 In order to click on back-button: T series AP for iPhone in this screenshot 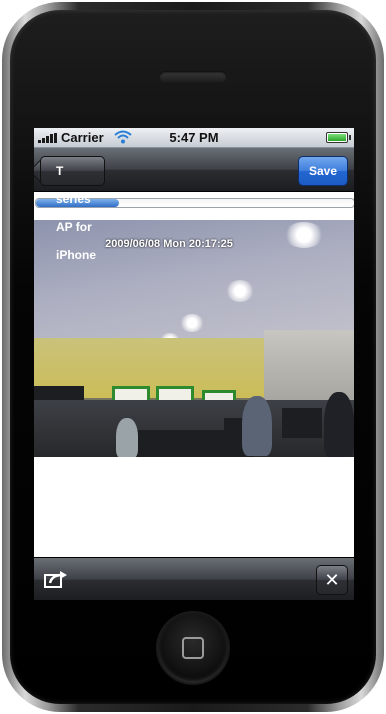, I will do `click(72, 209)`.